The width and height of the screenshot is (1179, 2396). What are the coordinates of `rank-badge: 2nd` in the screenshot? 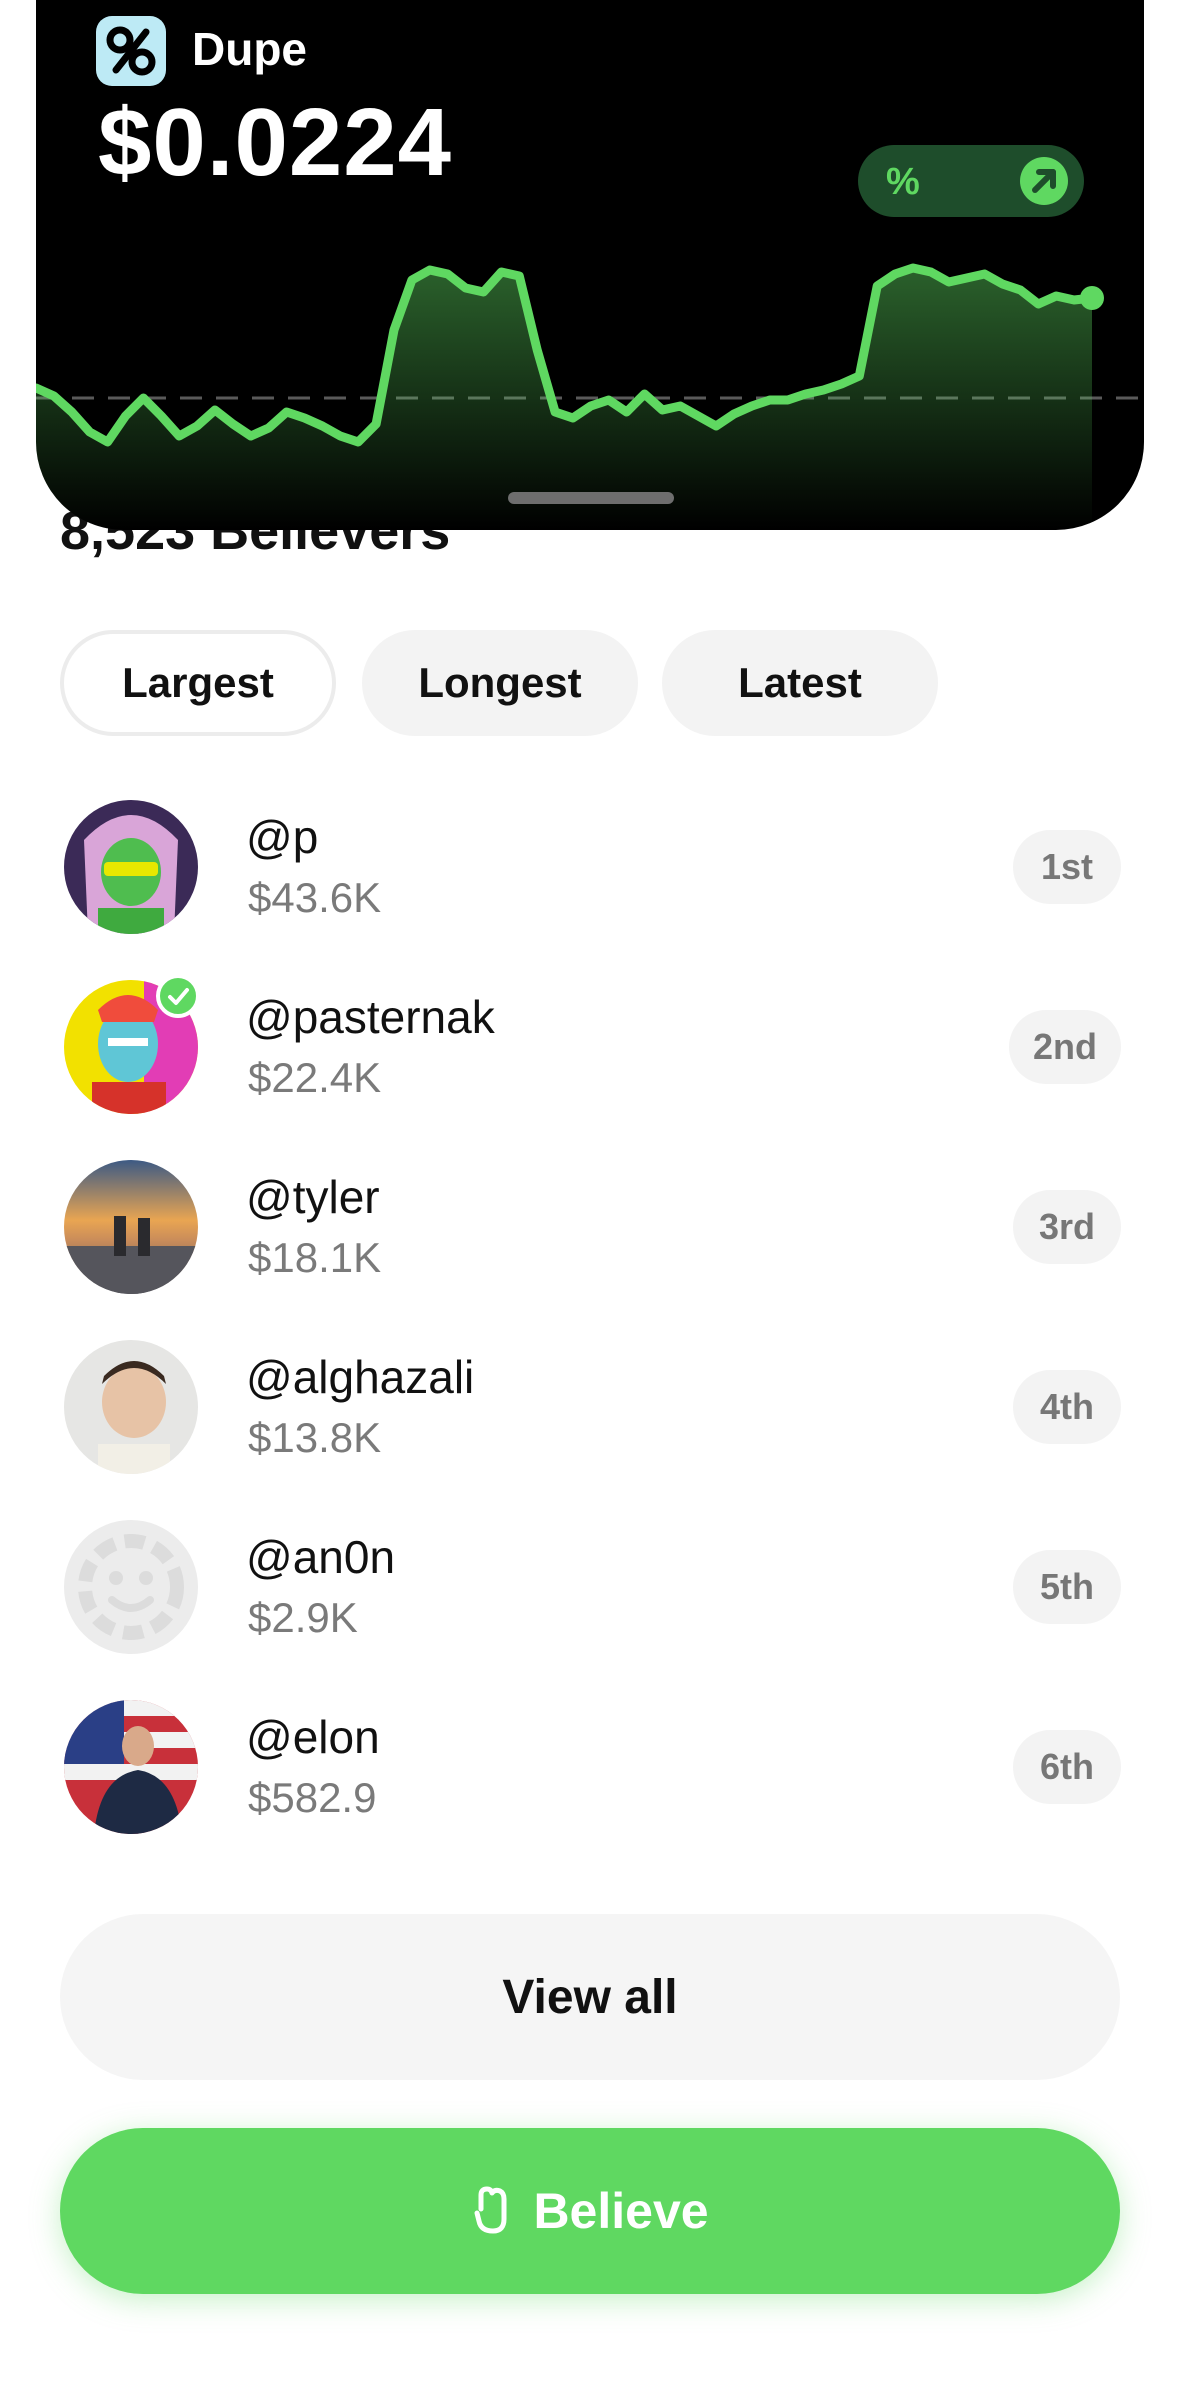 It's located at (1064, 1047).